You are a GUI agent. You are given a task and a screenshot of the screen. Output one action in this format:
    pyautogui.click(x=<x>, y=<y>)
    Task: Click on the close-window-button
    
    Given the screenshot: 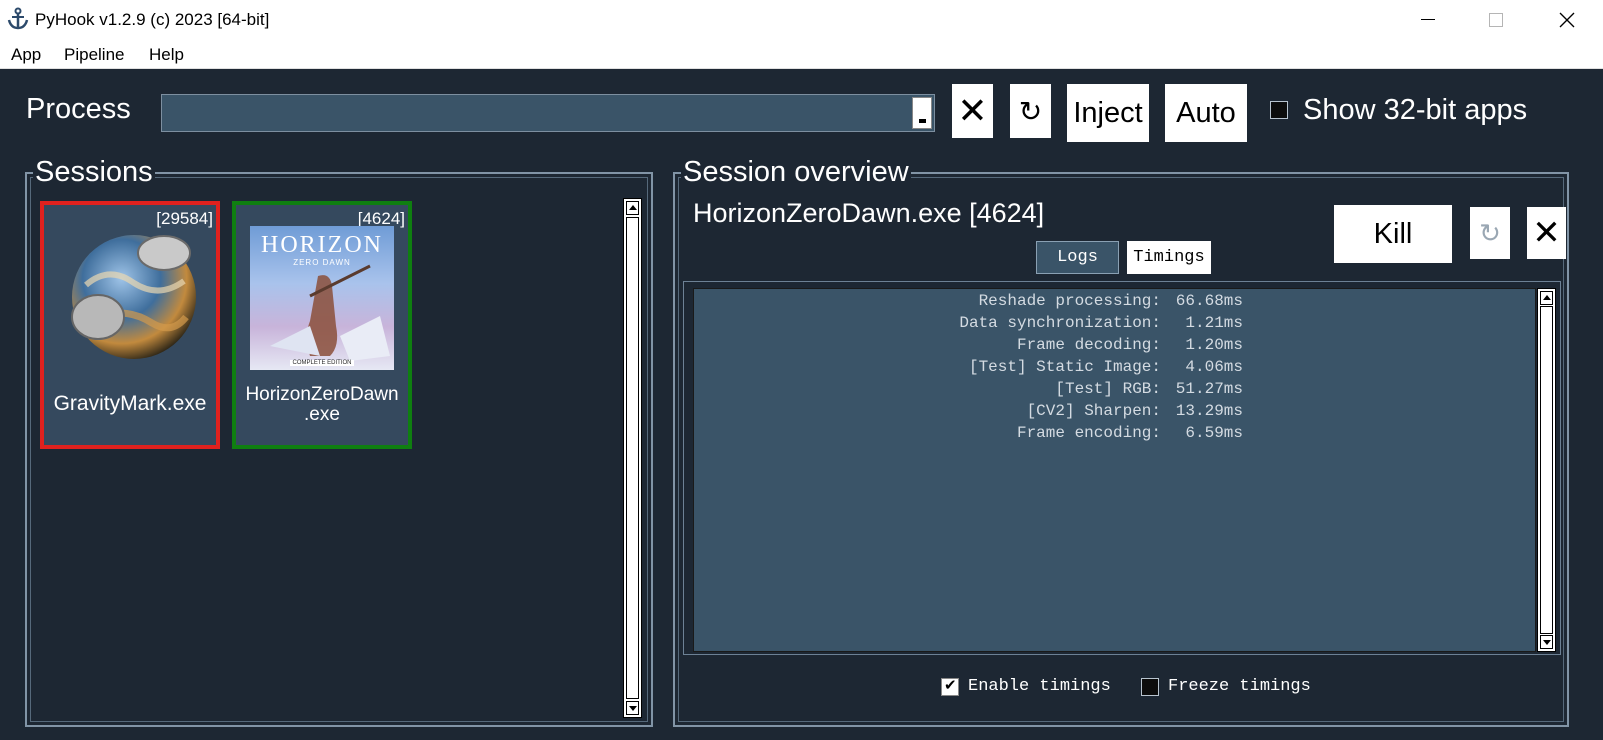 What is the action you would take?
    pyautogui.click(x=1567, y=19)
    